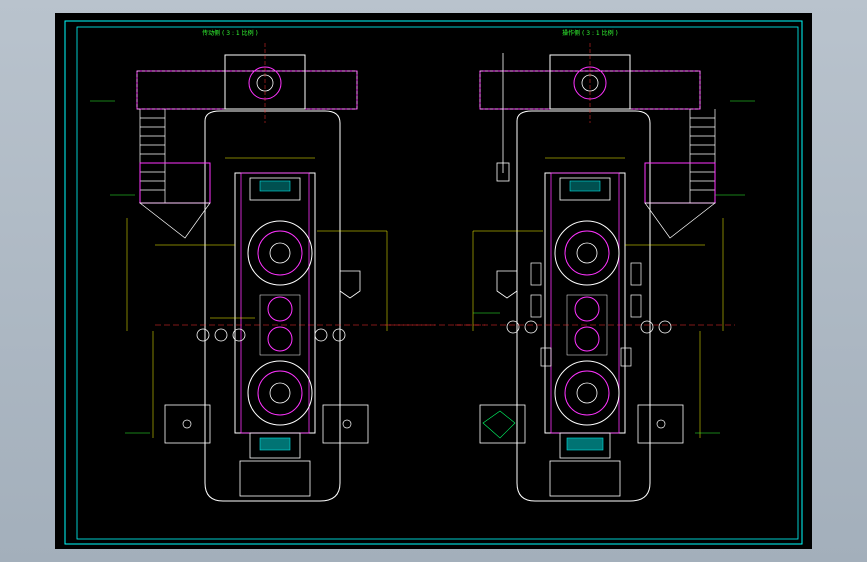 The image size is (867, 562). Describe the element at coordinates (275, 444) in the screenshot. I see `left-lower-hatch` at that location.